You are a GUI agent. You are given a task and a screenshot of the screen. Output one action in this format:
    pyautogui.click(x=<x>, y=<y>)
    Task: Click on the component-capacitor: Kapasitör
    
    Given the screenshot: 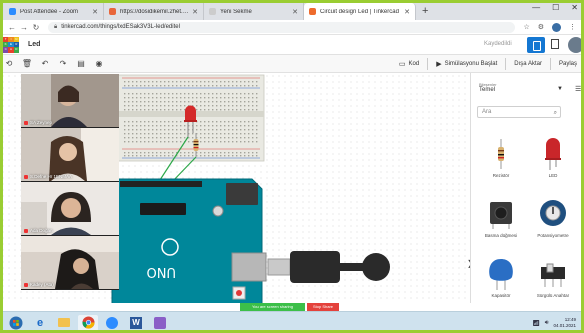 What is the action you would take?
    pyautogui.click(x=501, y=277)
    